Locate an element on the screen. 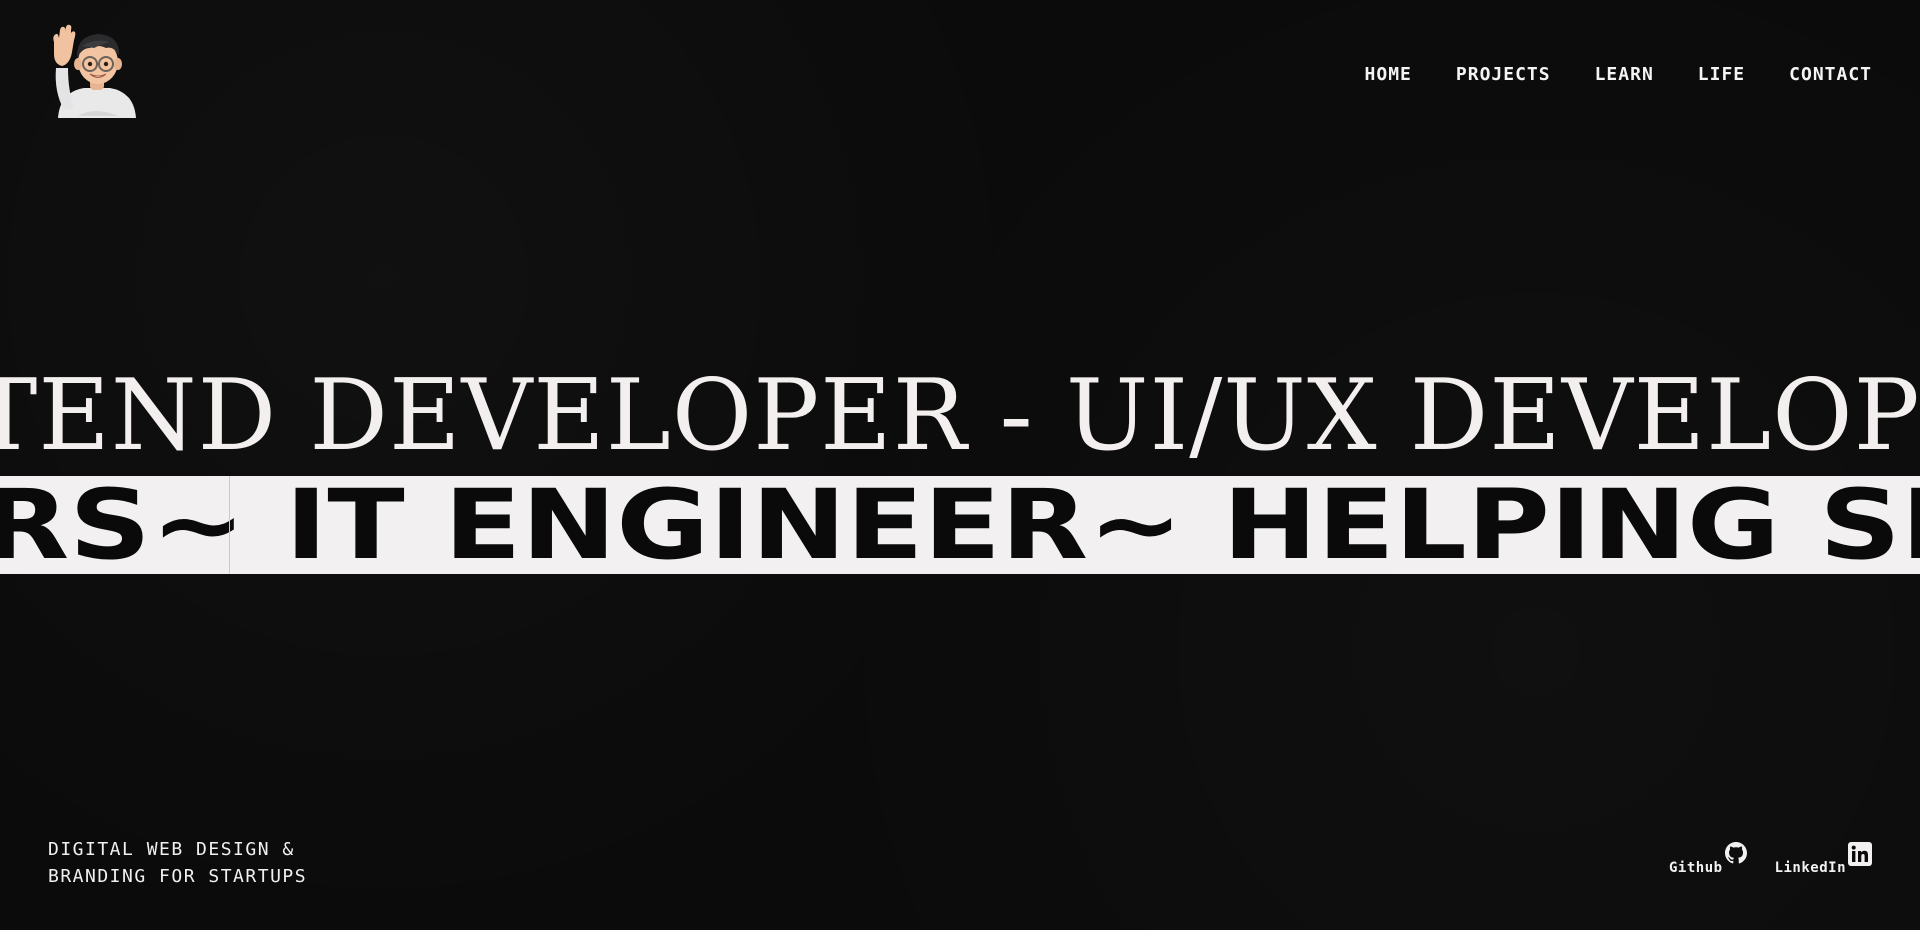 The height and width of the screenshot is (930, 1920). hero-band-text: RS~ IT ENGINEER~ HELPING SERIOUS is located at coordinates (960, 525).